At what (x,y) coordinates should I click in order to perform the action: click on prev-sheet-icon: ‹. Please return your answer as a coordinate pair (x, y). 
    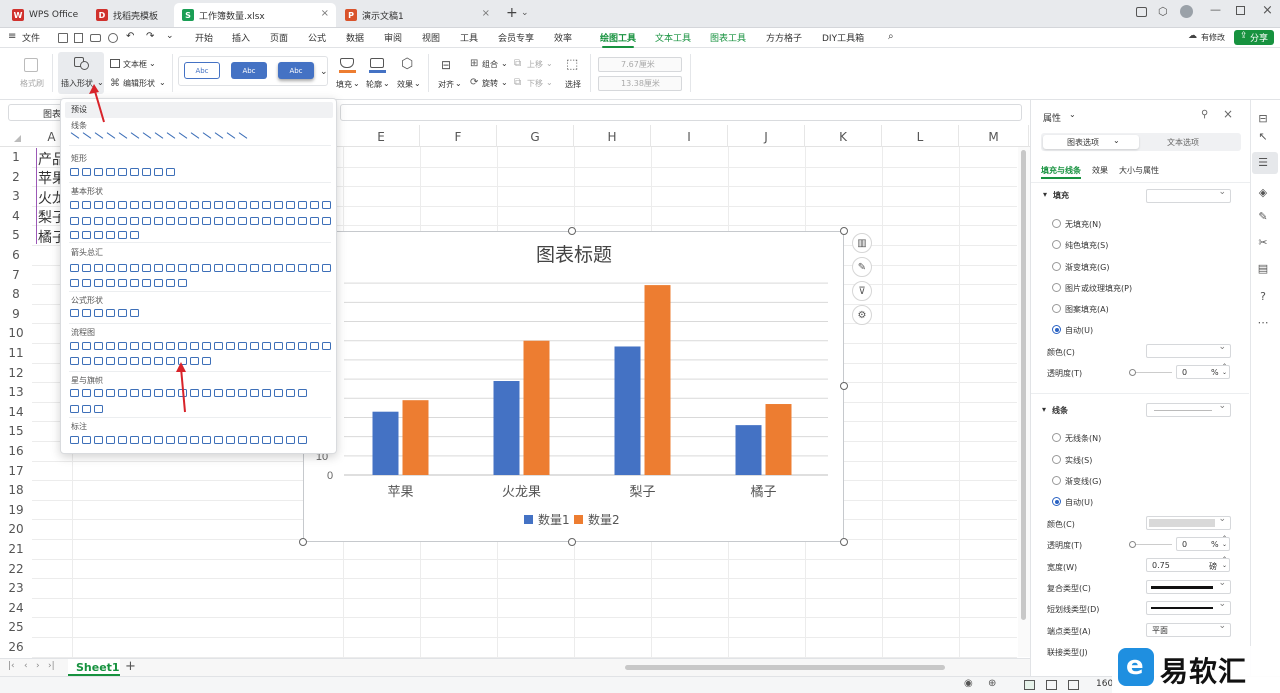
    Looking at the image, I should click on (26, 666).